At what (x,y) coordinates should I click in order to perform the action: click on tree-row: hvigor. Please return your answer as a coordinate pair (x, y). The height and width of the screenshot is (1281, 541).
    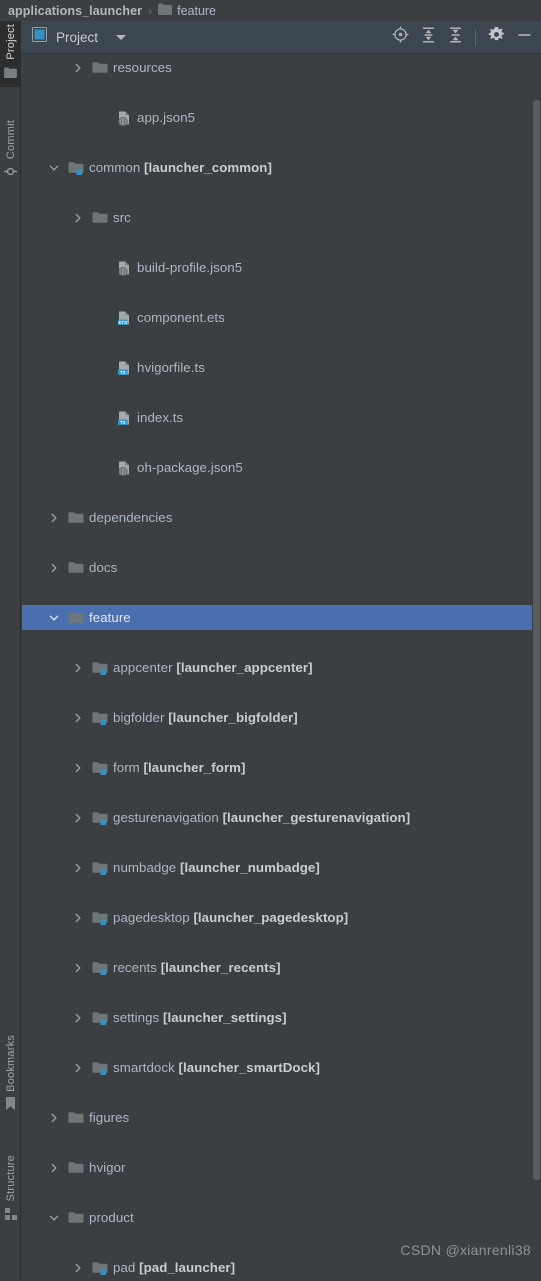
    Looking at the image, I should click on (281, 1167).